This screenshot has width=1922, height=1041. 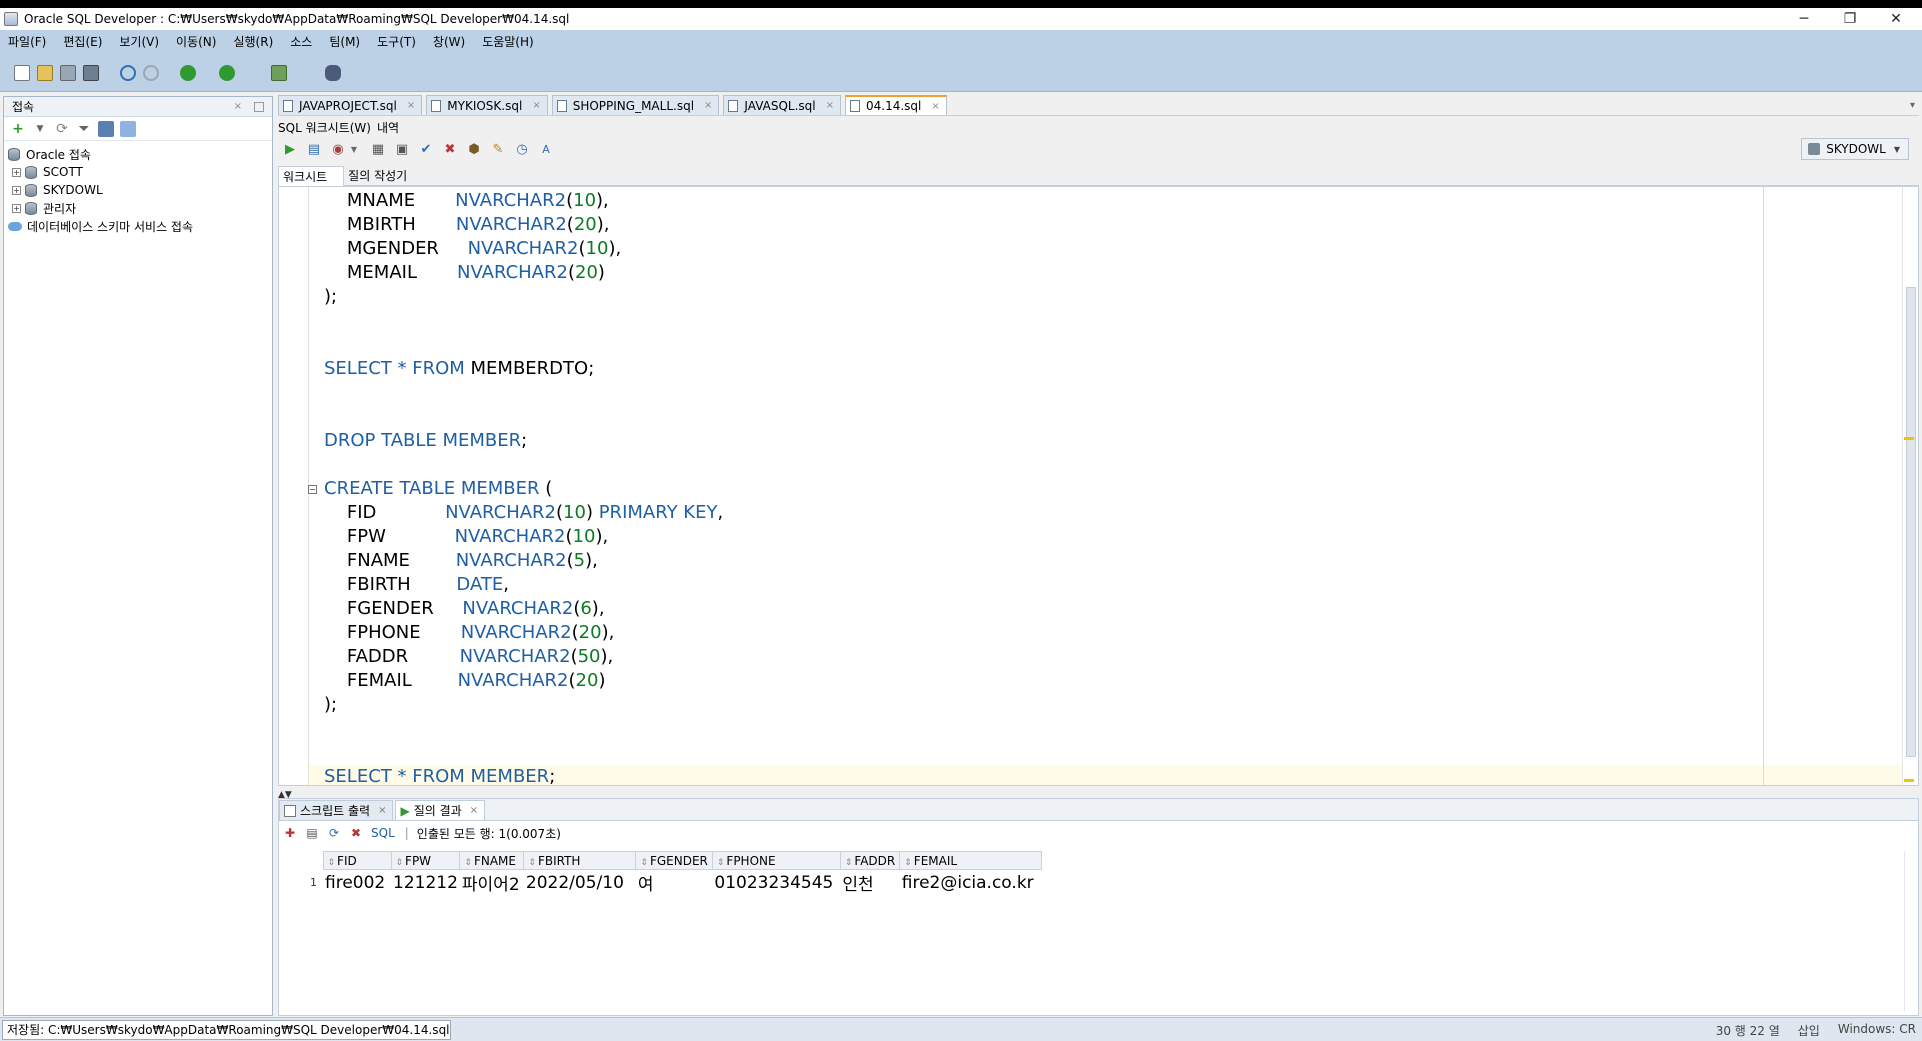 What do you see at coordinates (151, 73) in the screenshot?
I see `redo-icon` at bounding box center [151, 73].